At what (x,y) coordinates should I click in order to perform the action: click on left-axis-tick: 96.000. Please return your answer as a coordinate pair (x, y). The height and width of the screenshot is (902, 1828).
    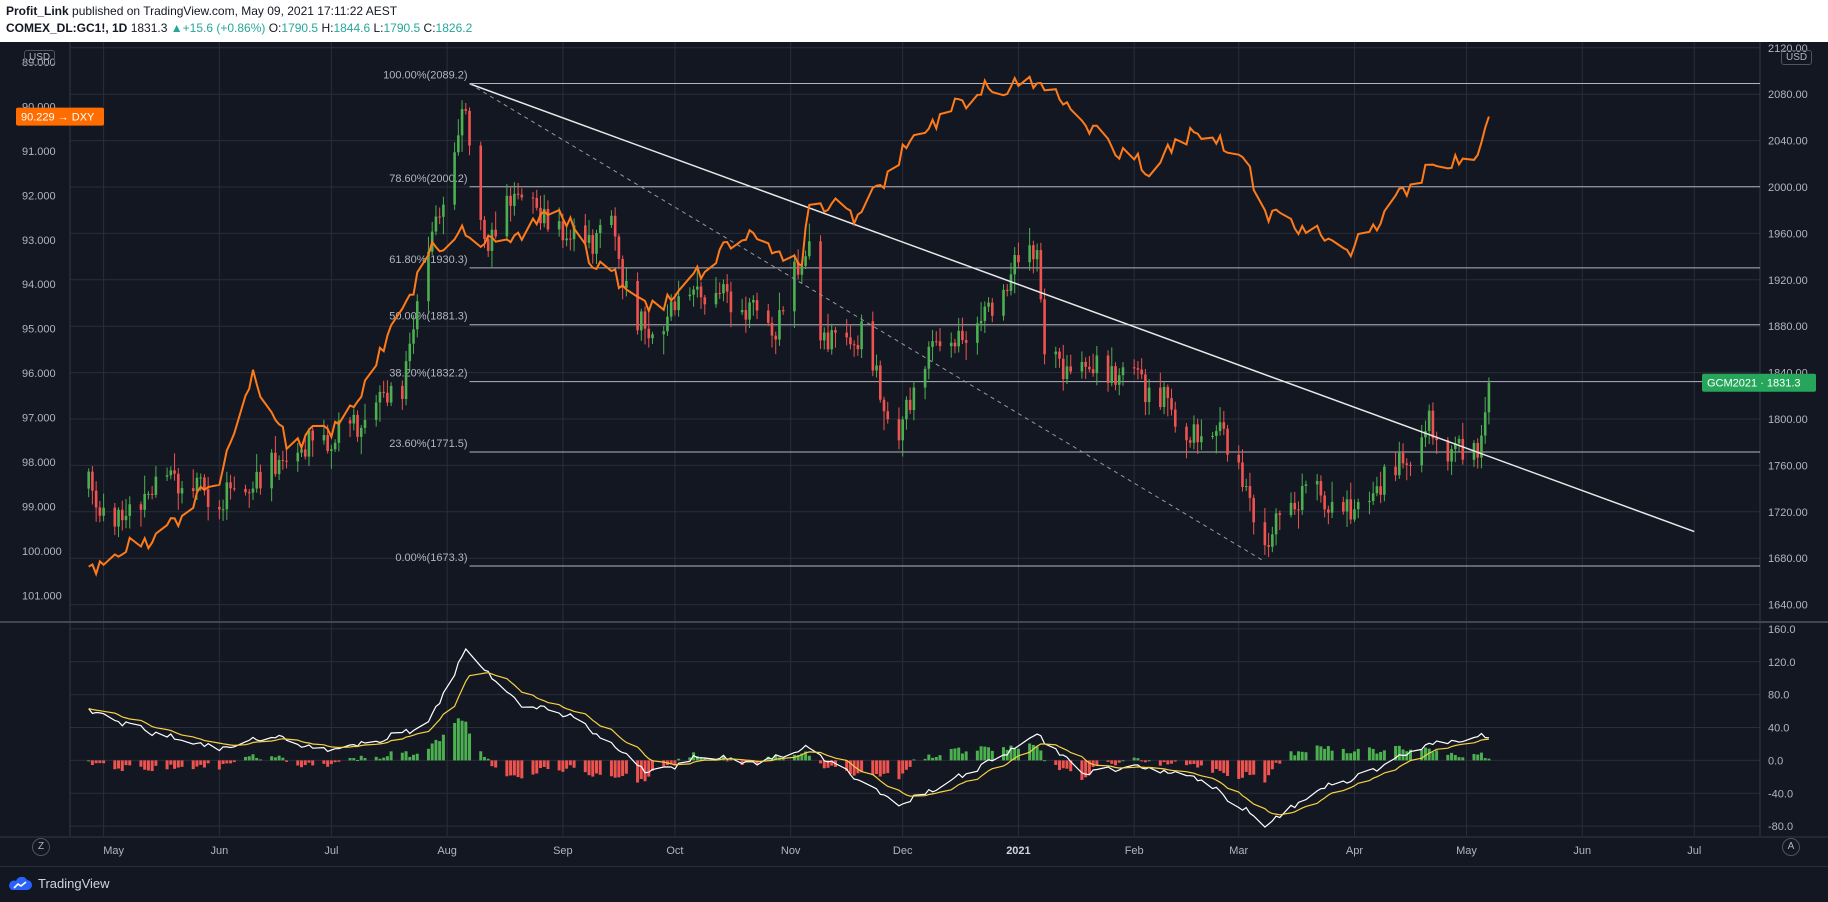
    Looking at the image, I should click on (39, 374).